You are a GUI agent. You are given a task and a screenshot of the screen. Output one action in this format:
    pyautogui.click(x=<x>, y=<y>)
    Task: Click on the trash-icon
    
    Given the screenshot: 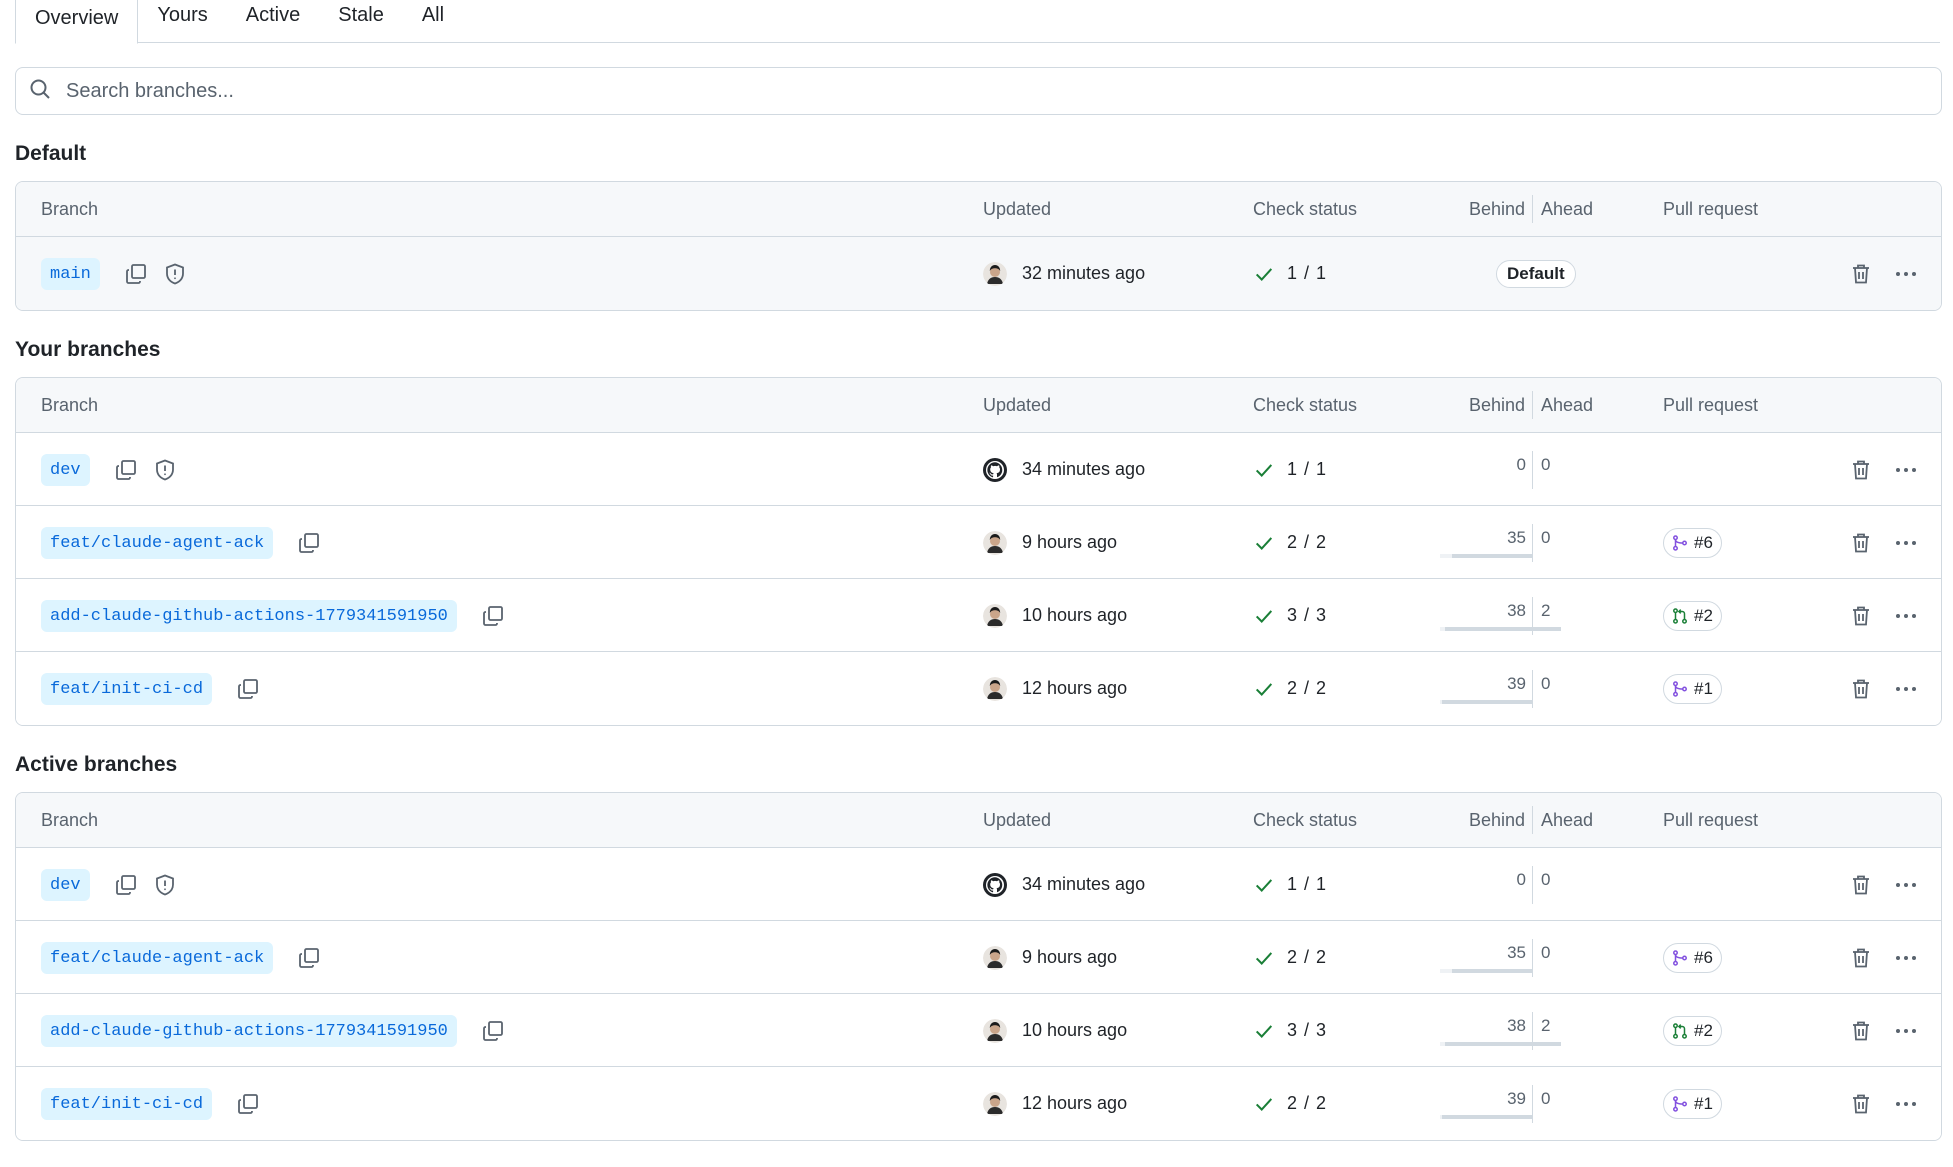 What is the action you would take?
    pyautogui.click(x=1861, y=958)
    